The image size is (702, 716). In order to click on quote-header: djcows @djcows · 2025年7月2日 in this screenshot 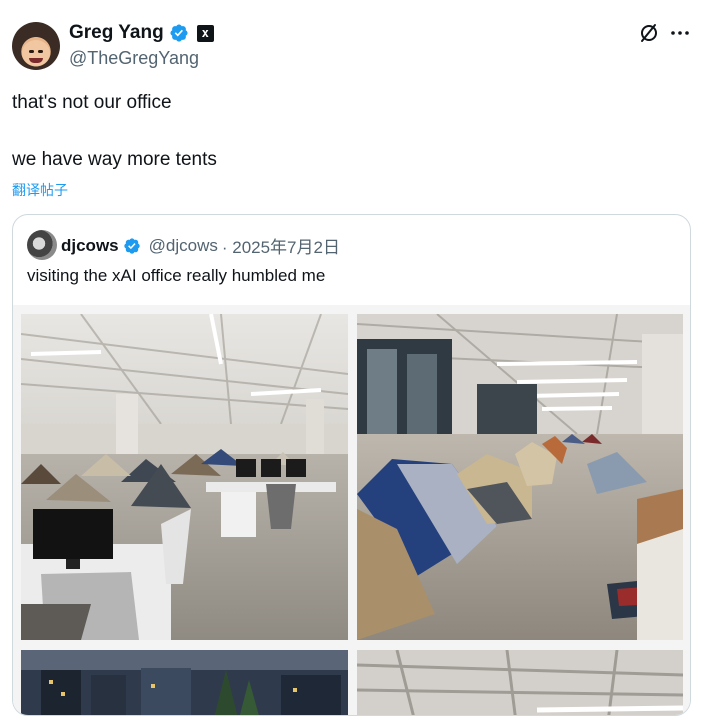, I will do `click(200, 245)`.